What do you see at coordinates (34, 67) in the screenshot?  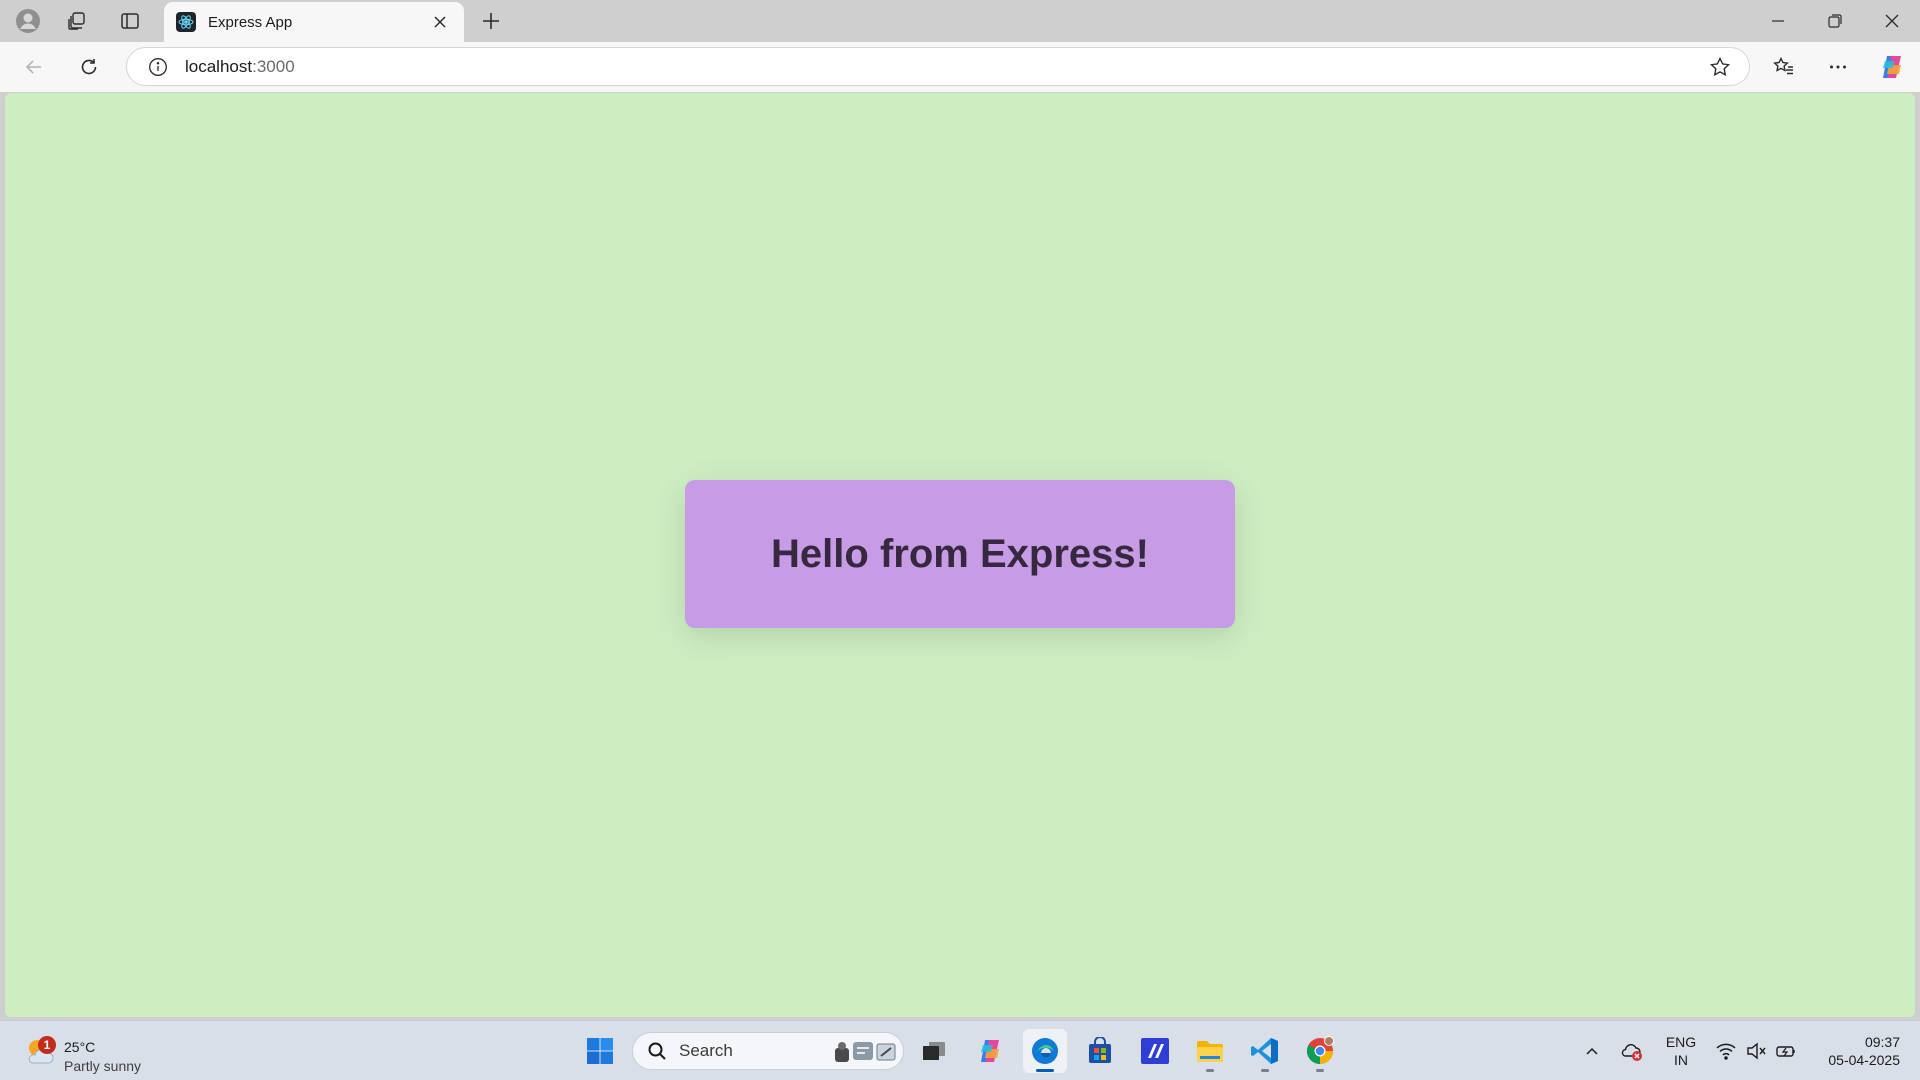 I see `back-arrow-icon` at bounding box center [34, 67].